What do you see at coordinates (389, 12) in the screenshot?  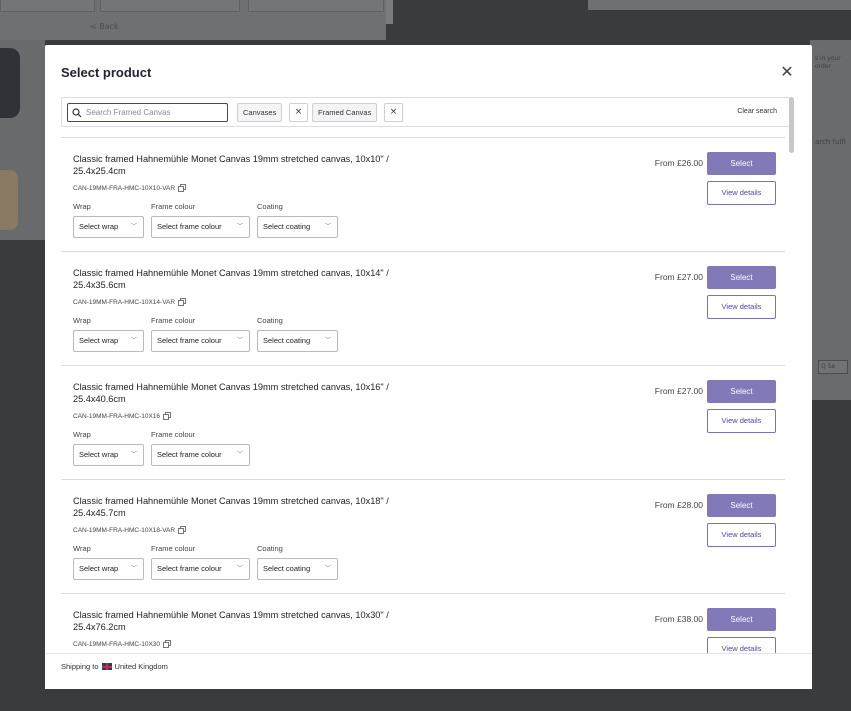 I see `background-strip` at bounding box center [389, 12].